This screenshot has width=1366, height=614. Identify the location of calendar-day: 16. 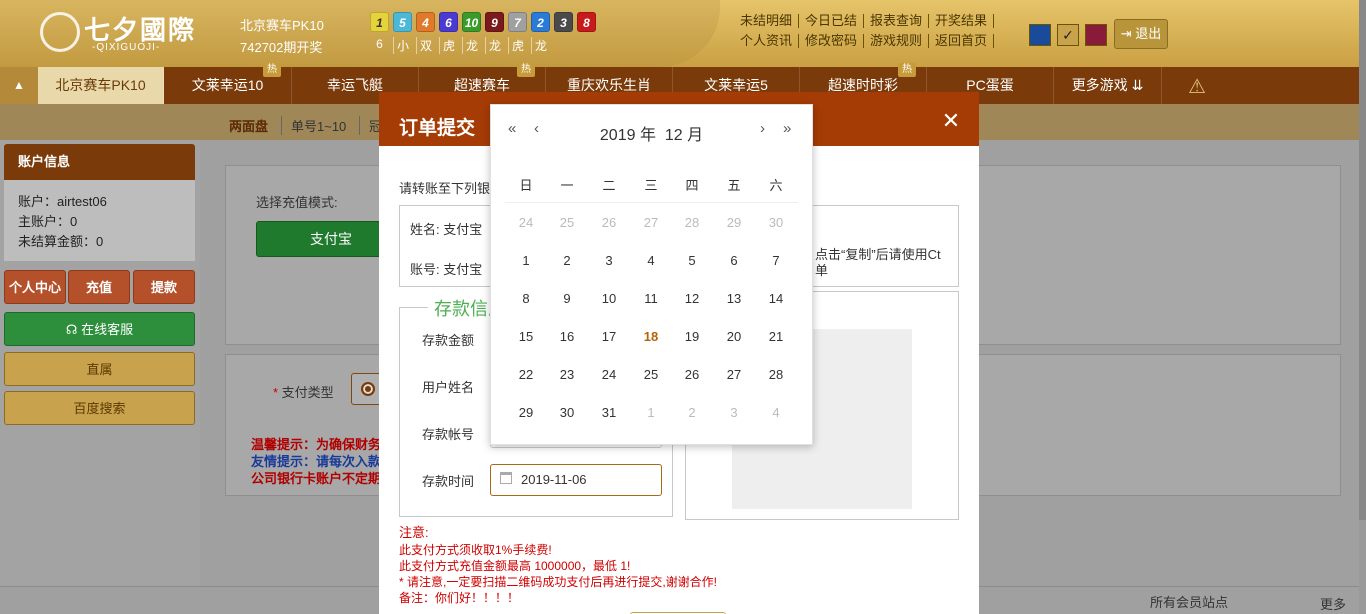
(567, 336).